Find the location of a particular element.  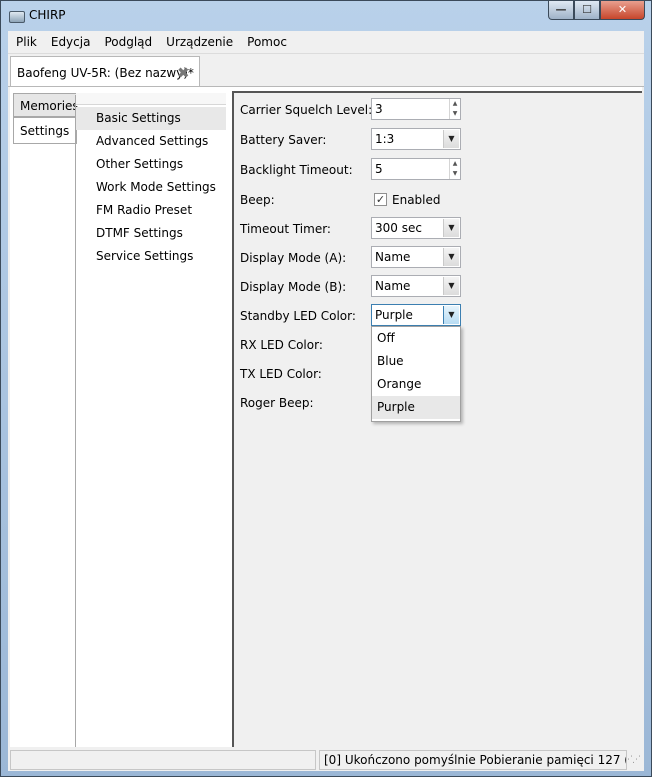

minimize-button: — is located at coordinates (561, 10).